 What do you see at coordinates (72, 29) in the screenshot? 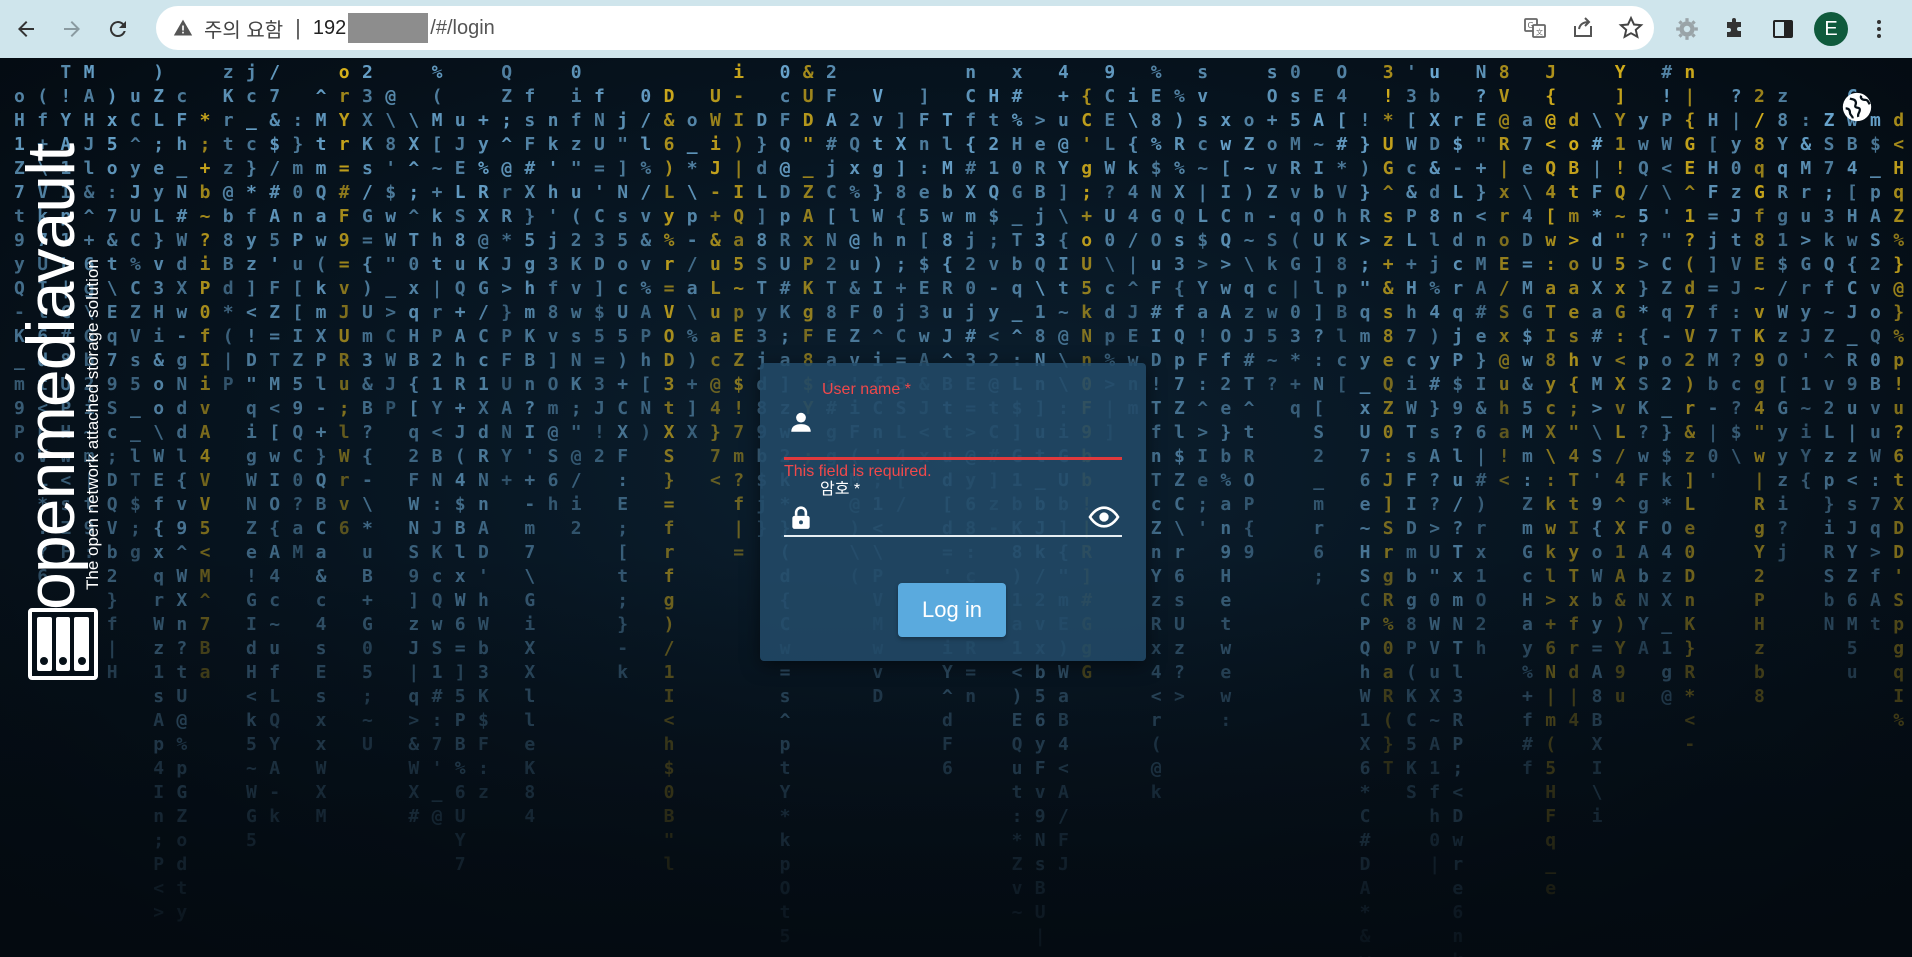
I see `forward-button` at bounding box center [72, 29].